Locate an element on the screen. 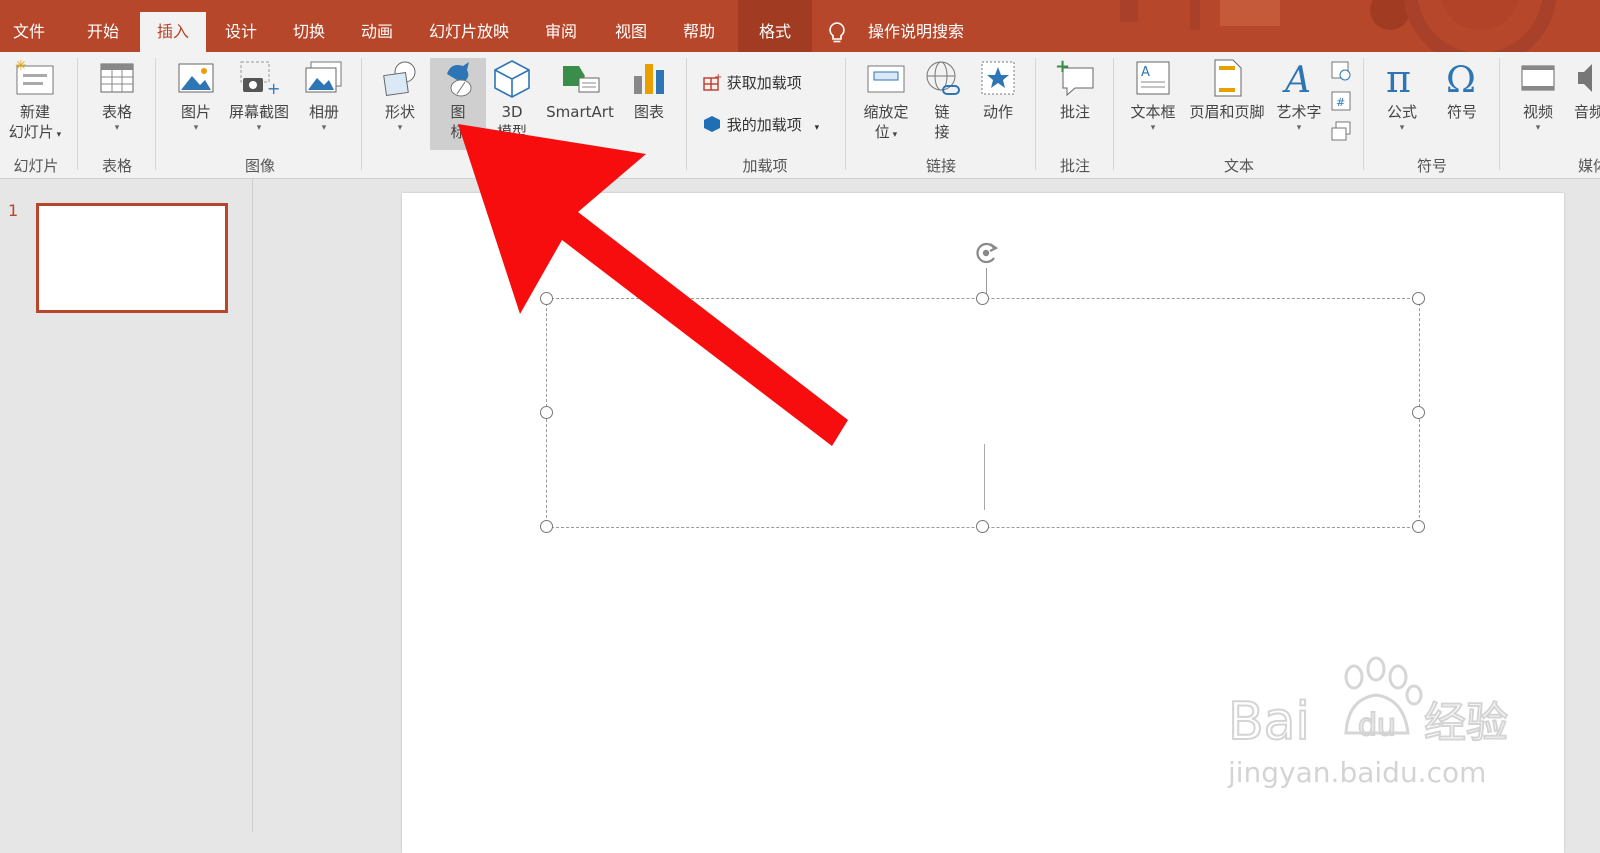 The width and height of the screenshot is (1600, 853). svg-text: du is located at coordinates (1377, 725).